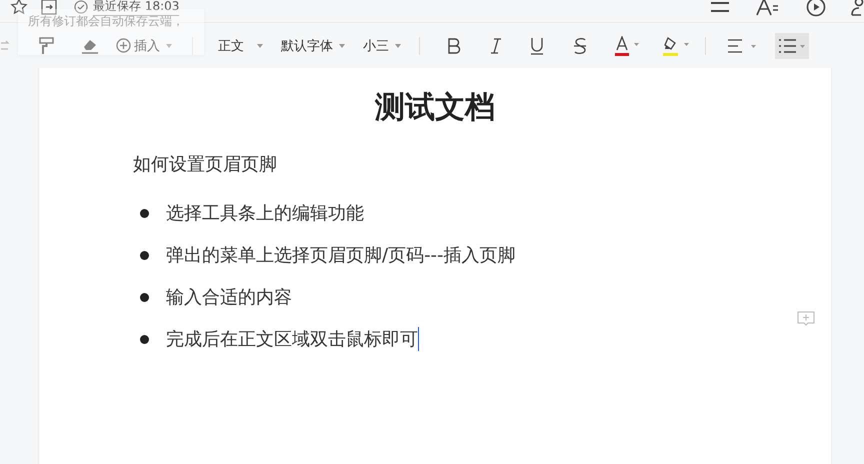  Describe the element at coordinates (627, 46) in the screenshot. I see `font-color-icon` at that location.